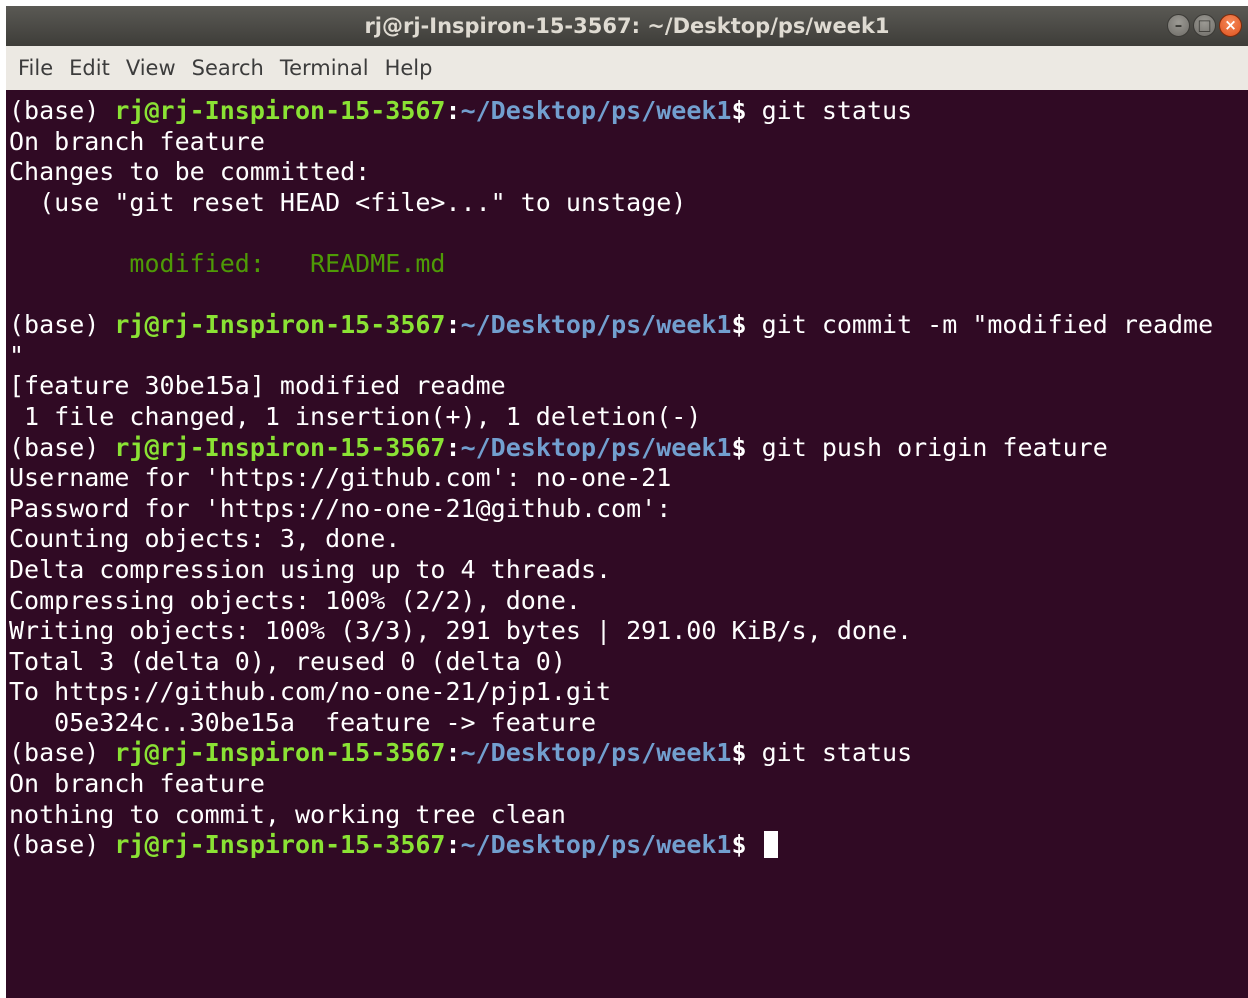 This screenshot has width=1248, height=998. I want to click on staged-file-line: modified: README.md, so click(227, 263).